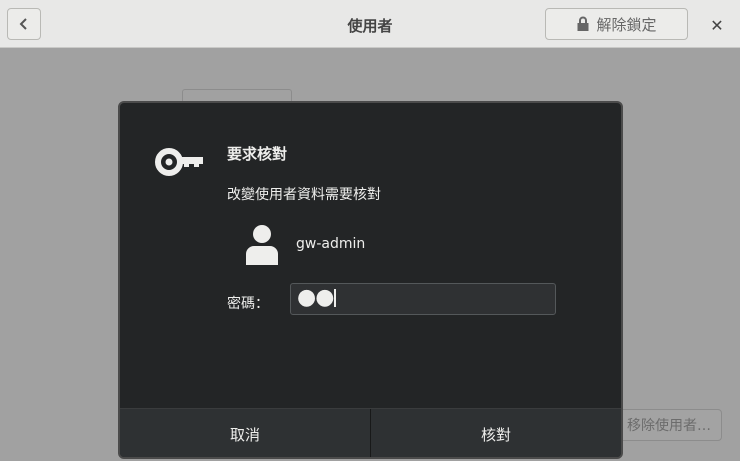 This screenshot has width=740, height=461. I want to click on password-label: 密碼：, so click(248, 304).